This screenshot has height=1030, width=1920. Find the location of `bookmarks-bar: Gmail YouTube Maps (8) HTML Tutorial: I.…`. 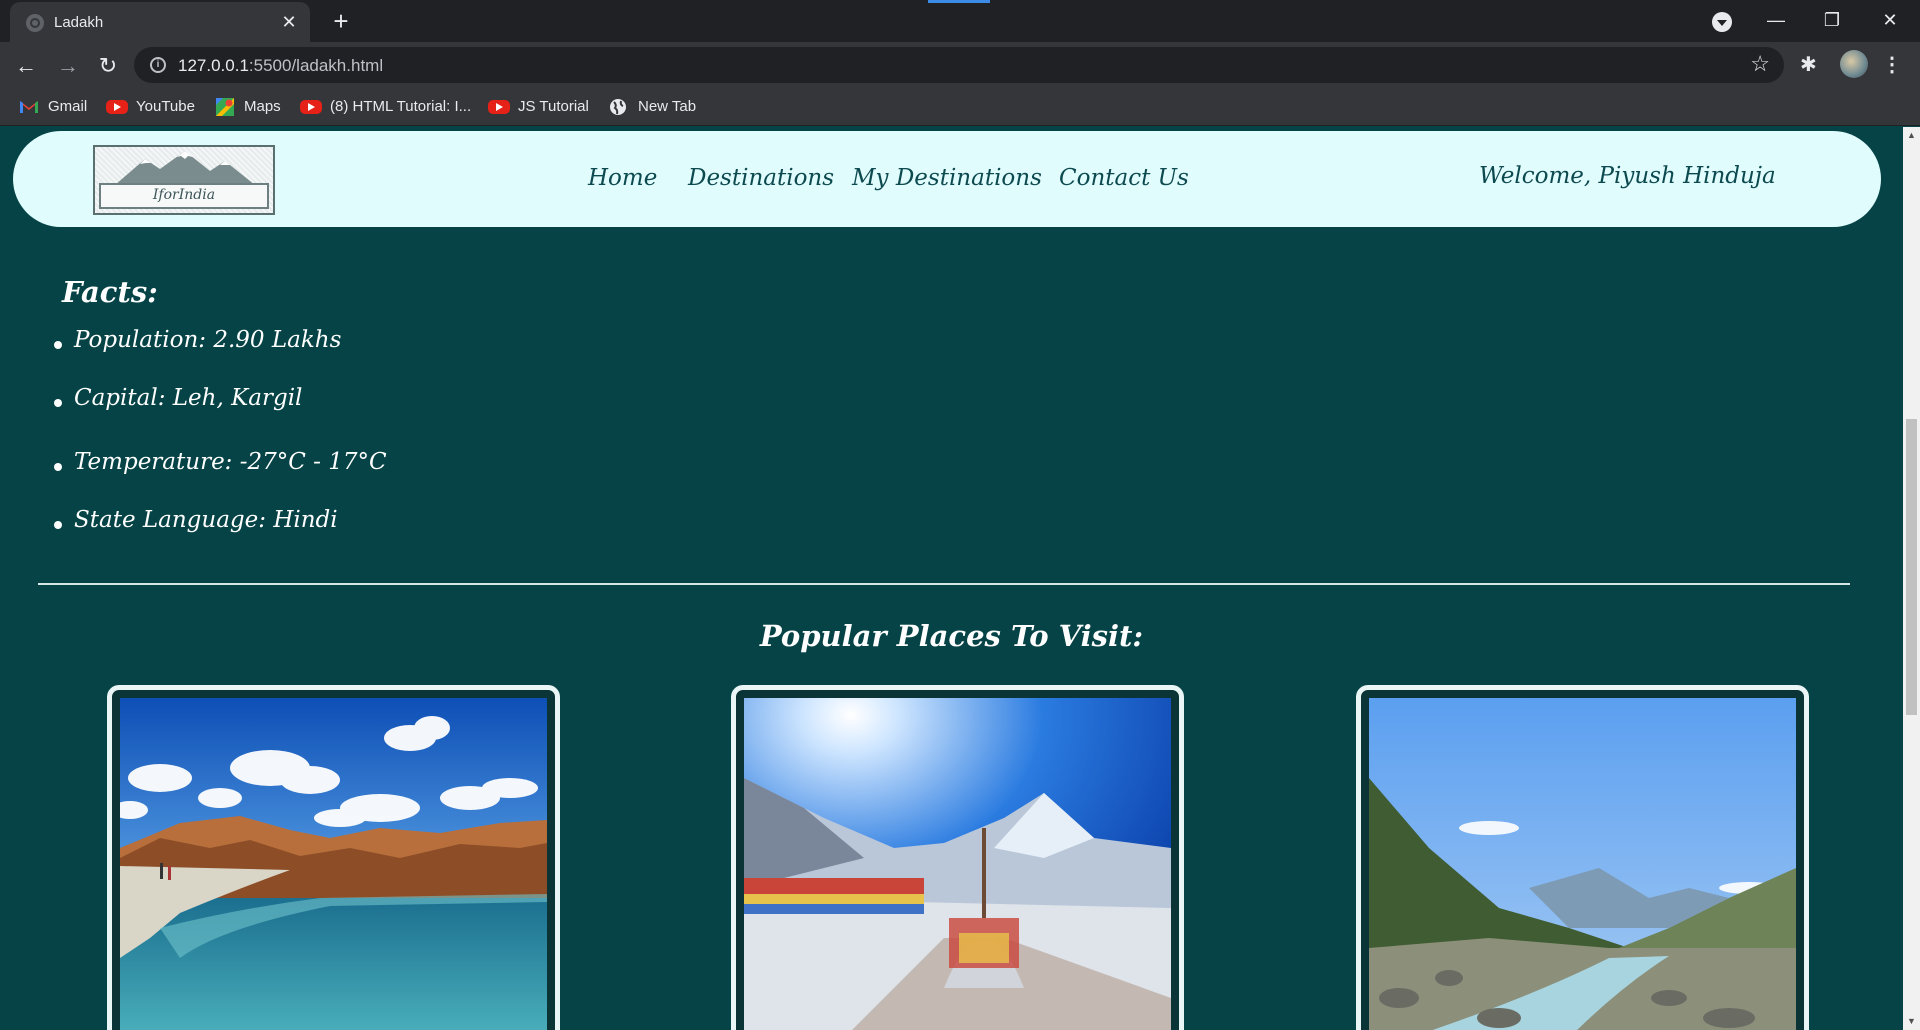

bookmarks-bar: Gmail YouTube Maps (8) HTML Tutorial: I.… is located at coordinates (960, 107).